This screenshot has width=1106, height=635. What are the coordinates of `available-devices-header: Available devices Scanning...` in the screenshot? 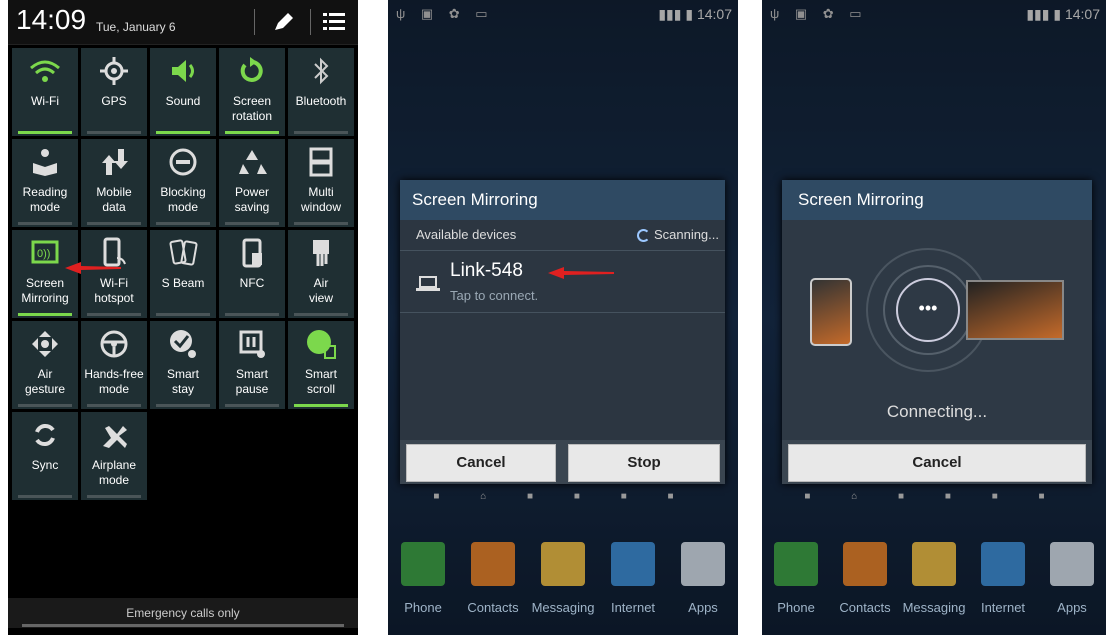 It's located at (562, 235).